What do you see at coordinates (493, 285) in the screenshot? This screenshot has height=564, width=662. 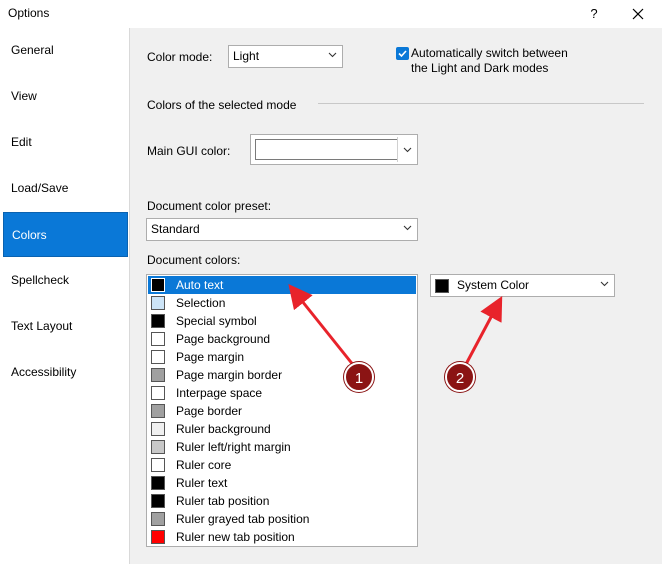 I see `selected-color-value: System Color` at bounding box center [493, 285].